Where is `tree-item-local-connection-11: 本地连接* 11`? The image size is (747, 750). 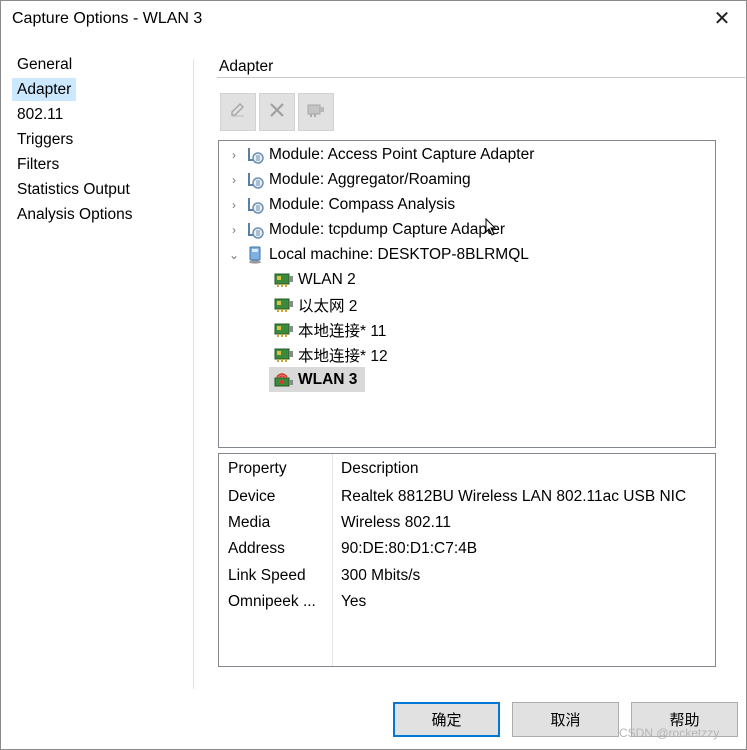 tree-item-local-connection-11: 本地连接* 11 is located at coordinates (328, 330).